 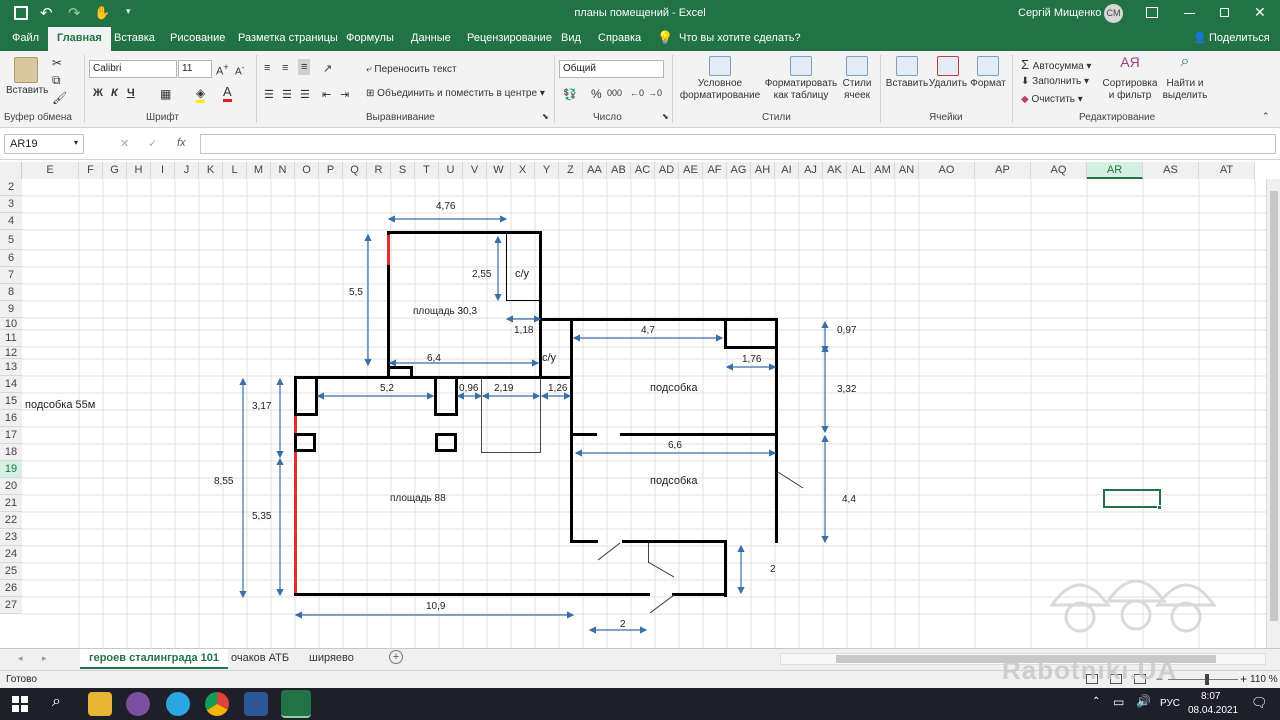 I want to click on zoom-in-icon: +, so click(x=1243, y=679).